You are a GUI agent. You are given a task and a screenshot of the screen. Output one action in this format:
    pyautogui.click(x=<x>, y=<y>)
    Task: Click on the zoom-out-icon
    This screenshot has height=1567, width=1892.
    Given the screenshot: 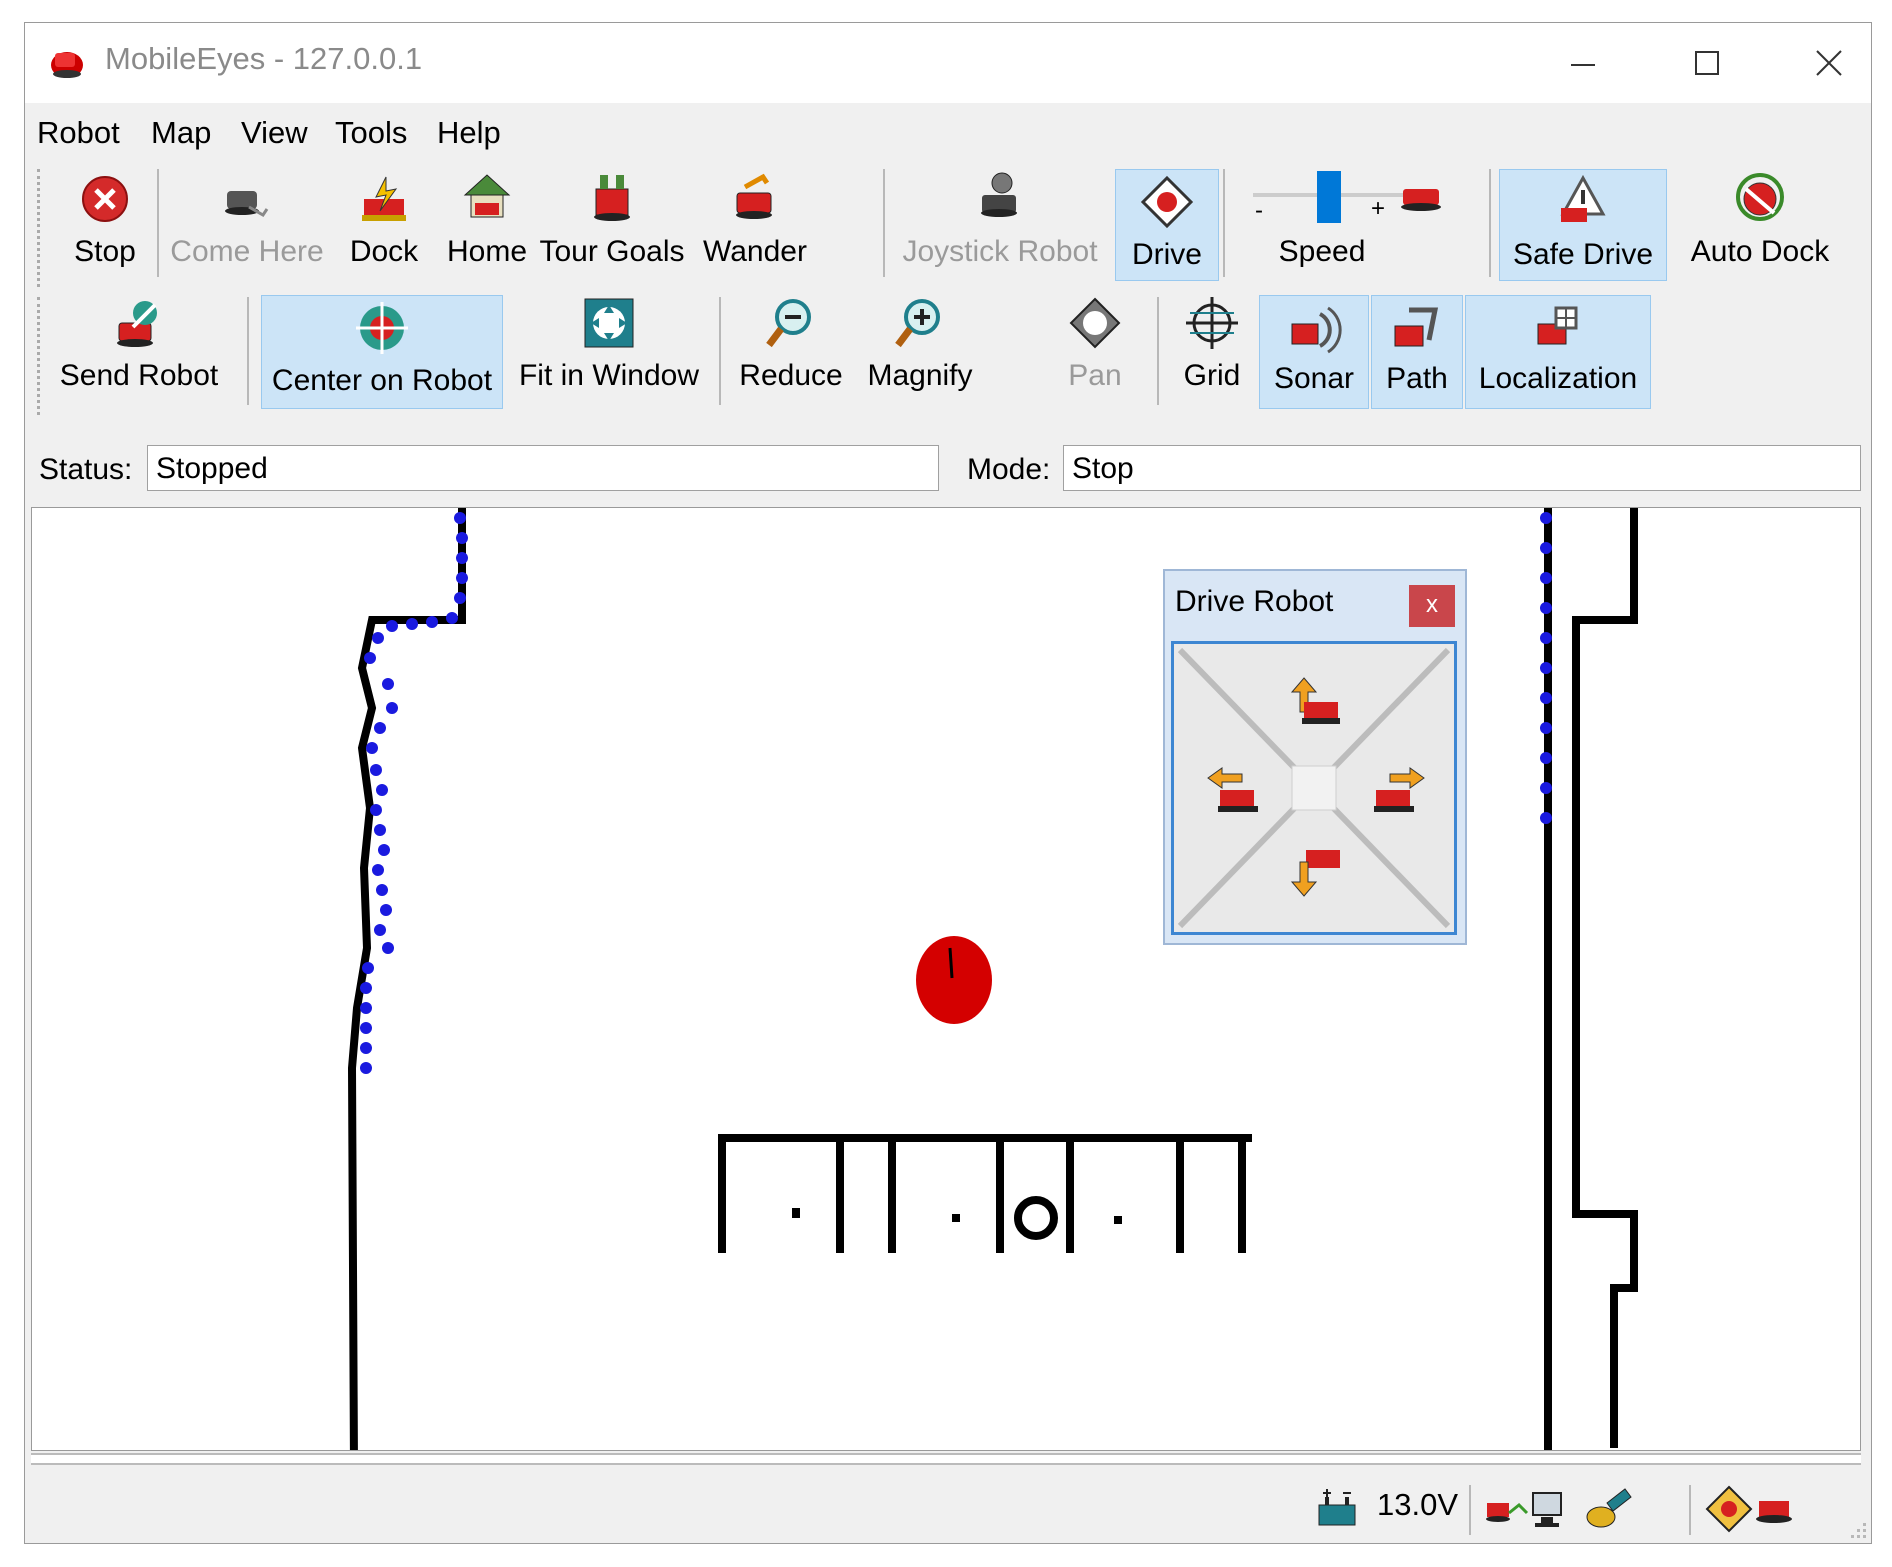 What is the action you would take?
    pyautogui.click(x=788, y=323)
    